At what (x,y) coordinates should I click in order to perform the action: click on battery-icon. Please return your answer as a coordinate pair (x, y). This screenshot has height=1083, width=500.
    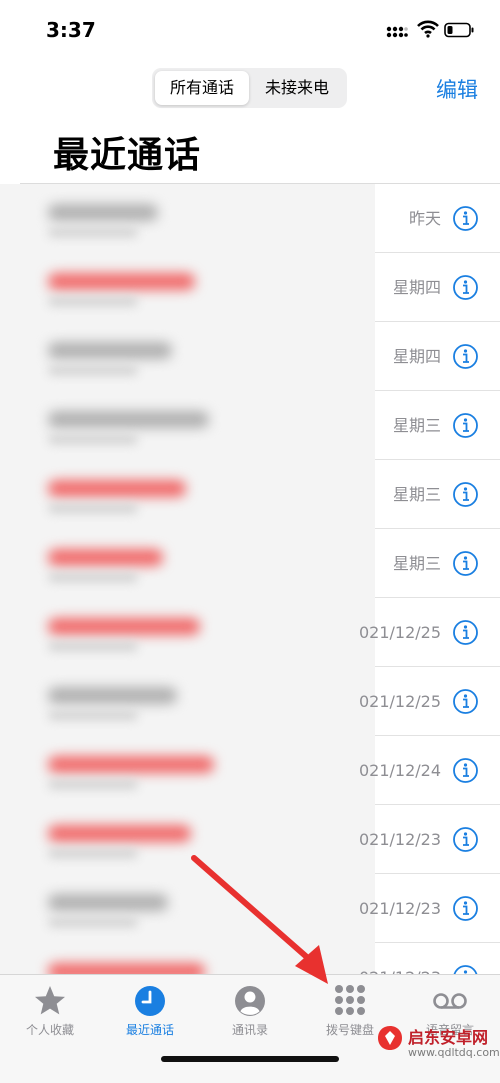
    Looking at the image, I should click on (459, 30).